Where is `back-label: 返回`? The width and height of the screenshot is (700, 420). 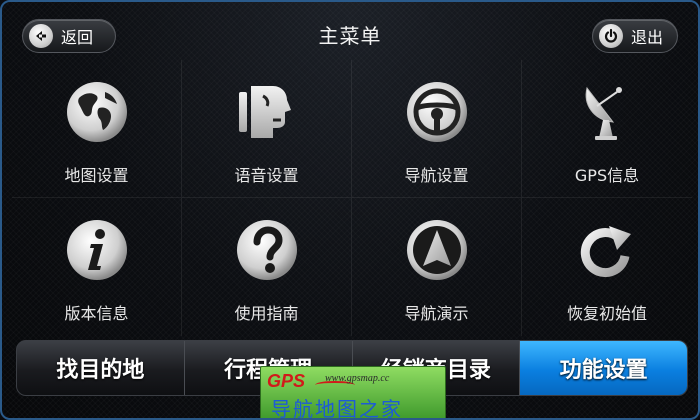
back-label: 返回 is located at coordinates (77, 37).